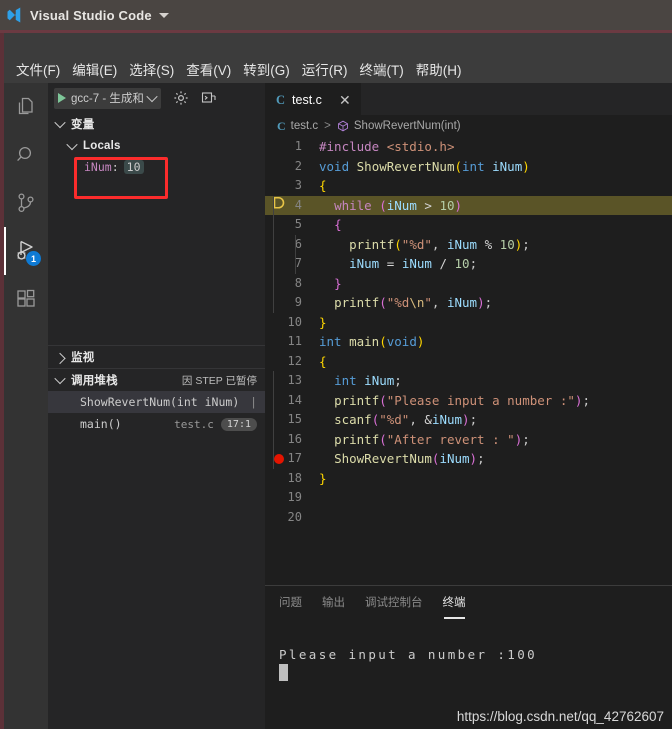  Describe the element at coordinates (468, 99) in the screenshot. I see `editor-tabbar: C test.c ✕` at that location.